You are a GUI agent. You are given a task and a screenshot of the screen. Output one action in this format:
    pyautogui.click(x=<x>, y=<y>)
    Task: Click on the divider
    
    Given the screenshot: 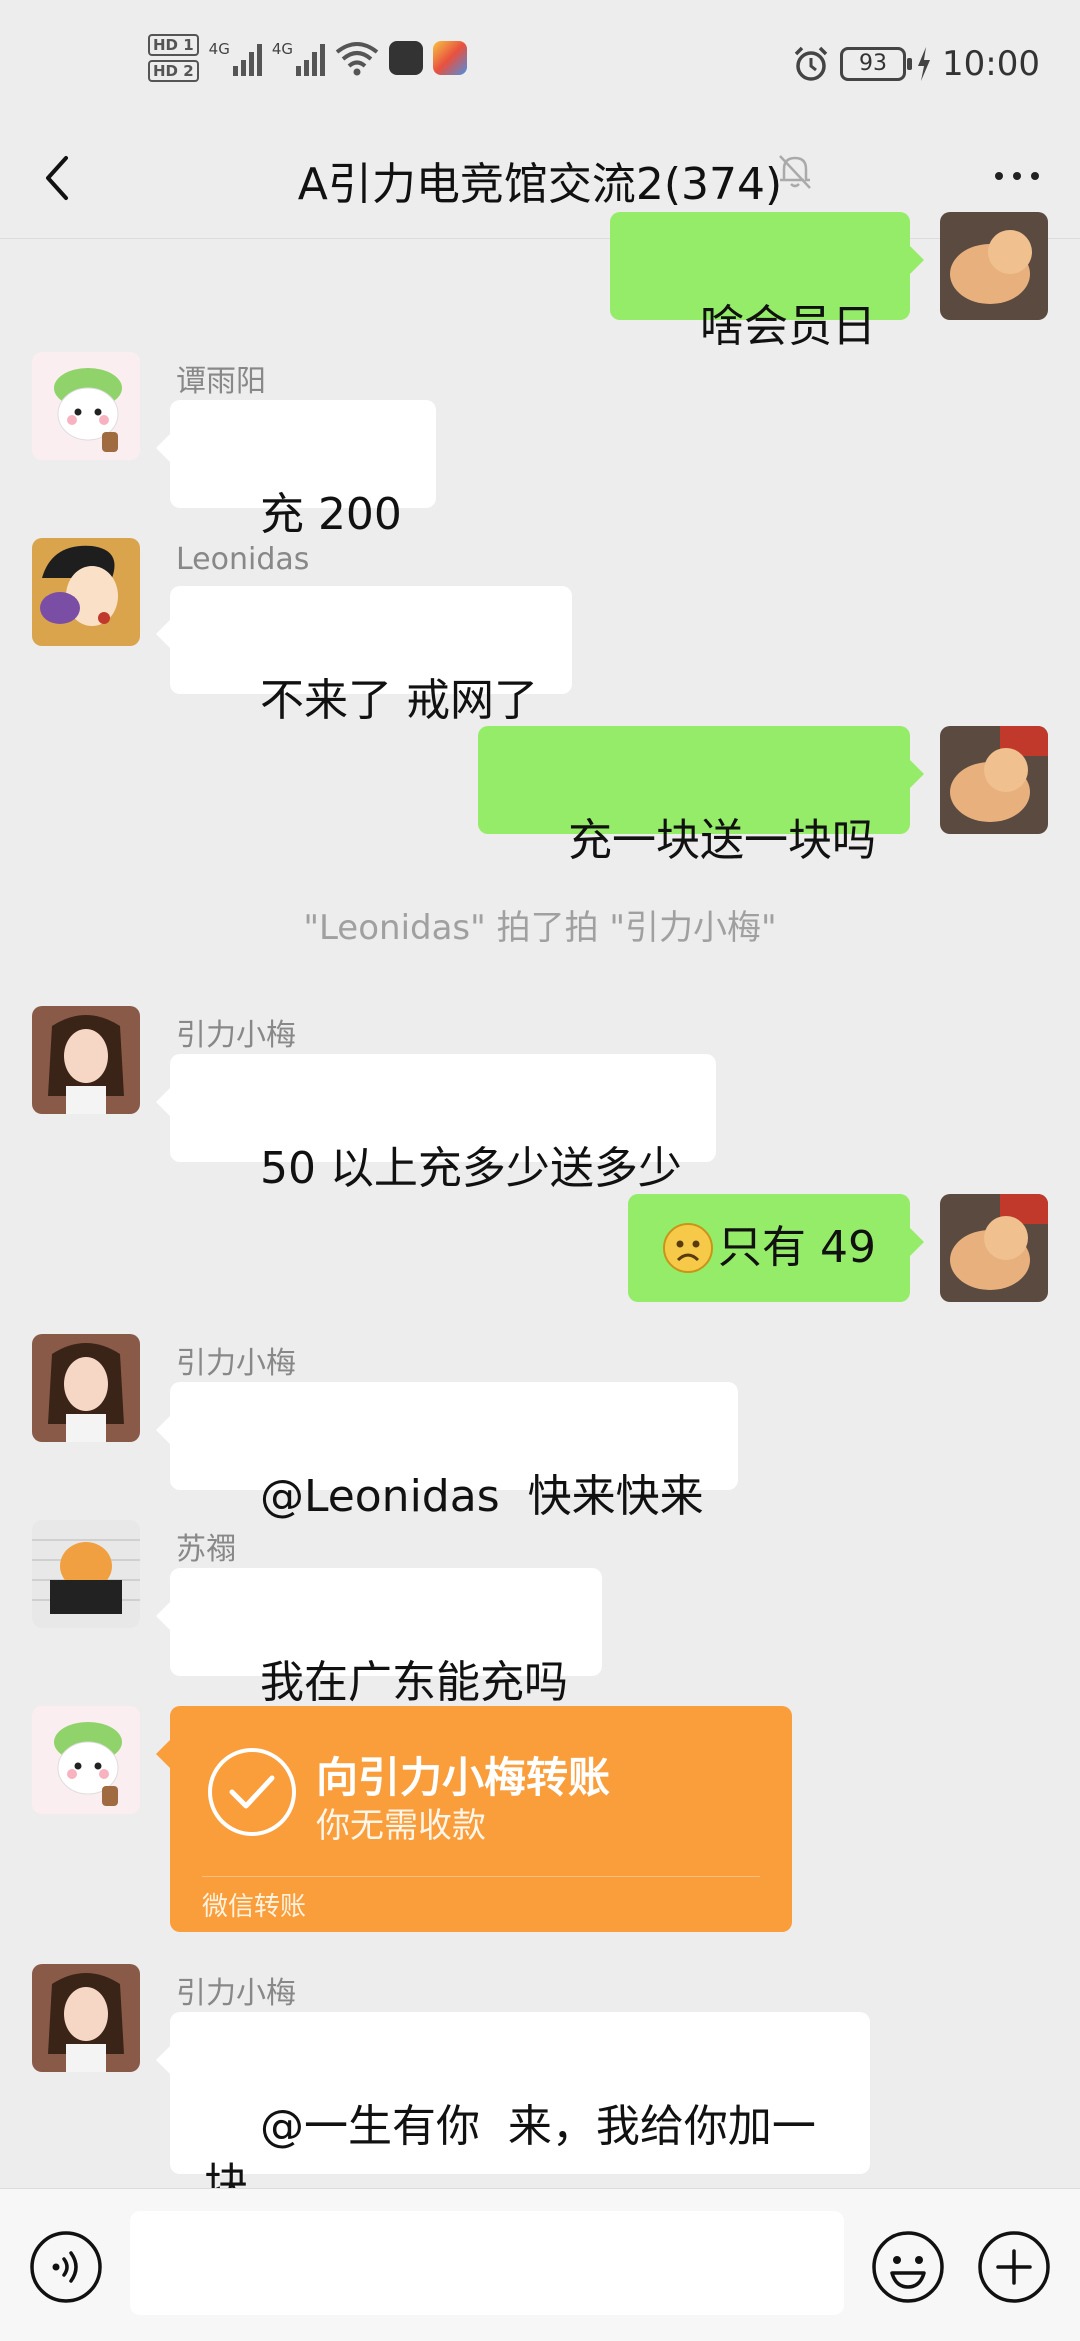 What is the action you would take?
    pyautogui.click(x=481, y=1876)
    